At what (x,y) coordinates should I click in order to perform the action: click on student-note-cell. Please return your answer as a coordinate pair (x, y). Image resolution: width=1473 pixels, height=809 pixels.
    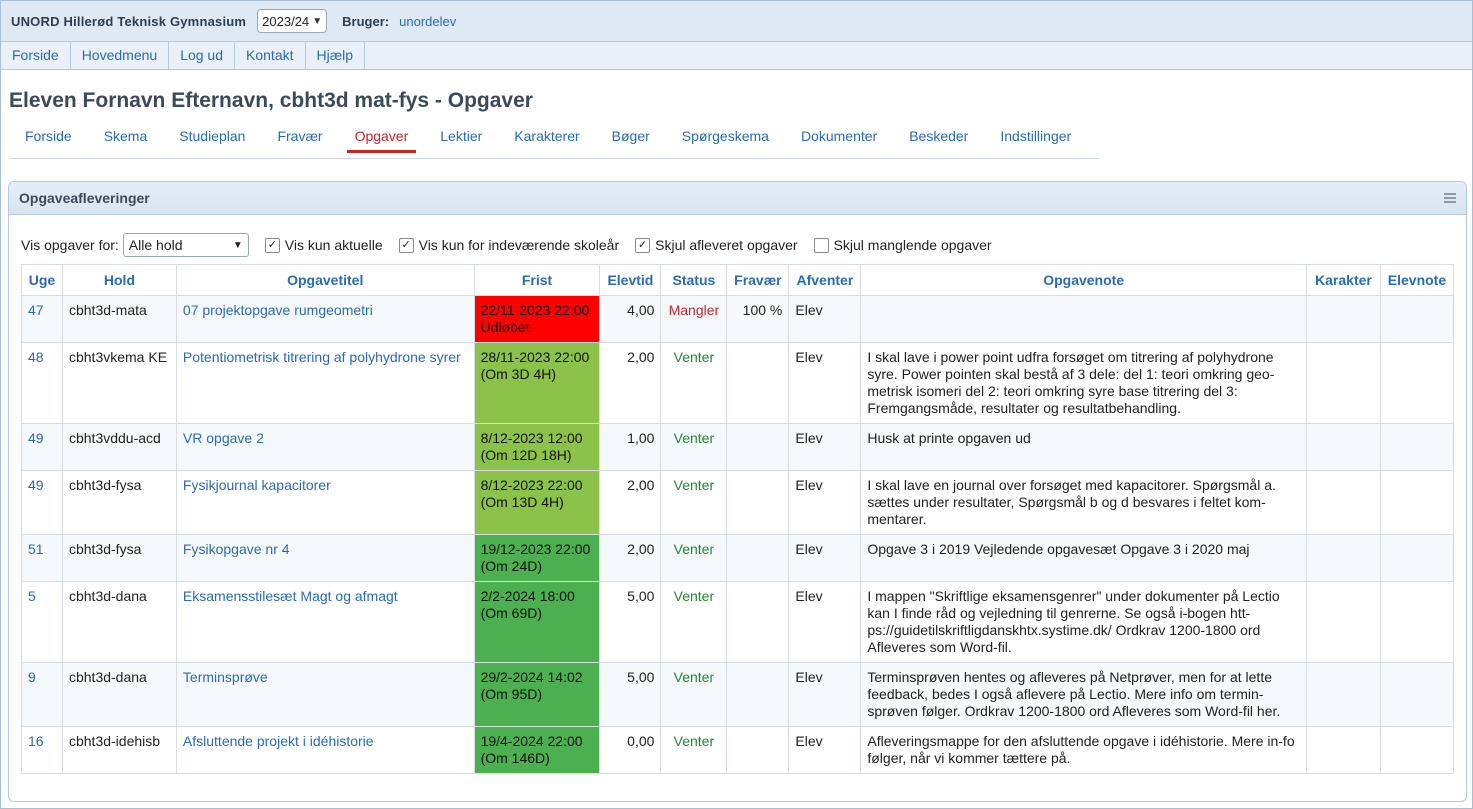
    Looking at the image, I should click on (1417, 750).